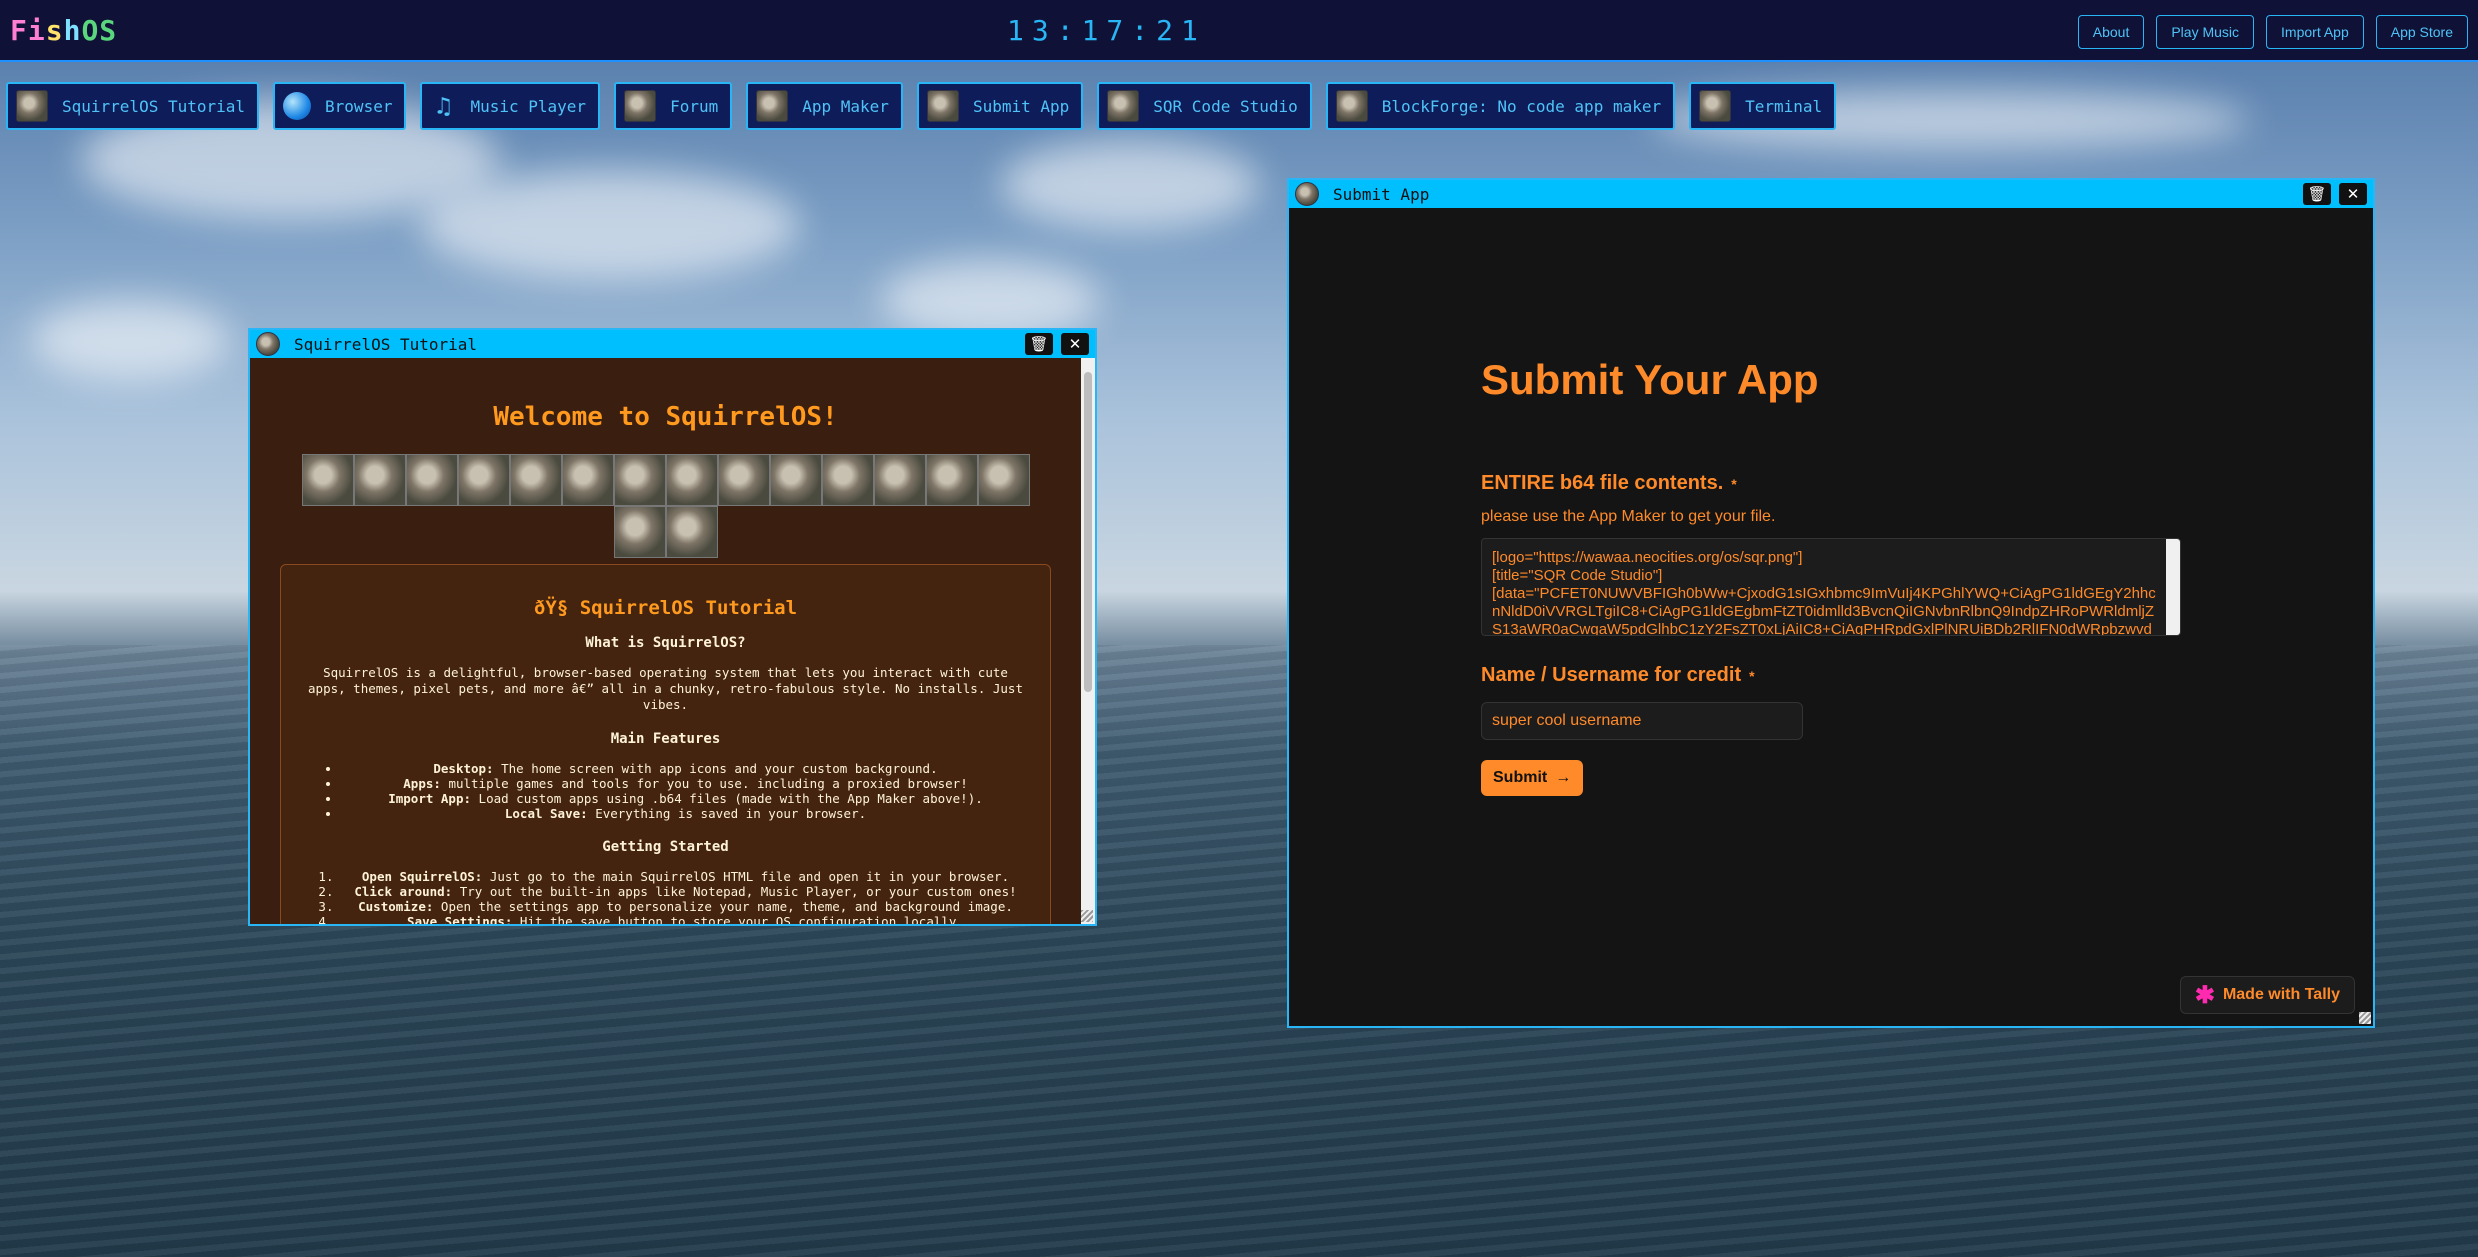 The height and width of the screenshot is (1257, 2478). I want to click on taskbar-item-terminal: Terminal, so click(1763, 106).